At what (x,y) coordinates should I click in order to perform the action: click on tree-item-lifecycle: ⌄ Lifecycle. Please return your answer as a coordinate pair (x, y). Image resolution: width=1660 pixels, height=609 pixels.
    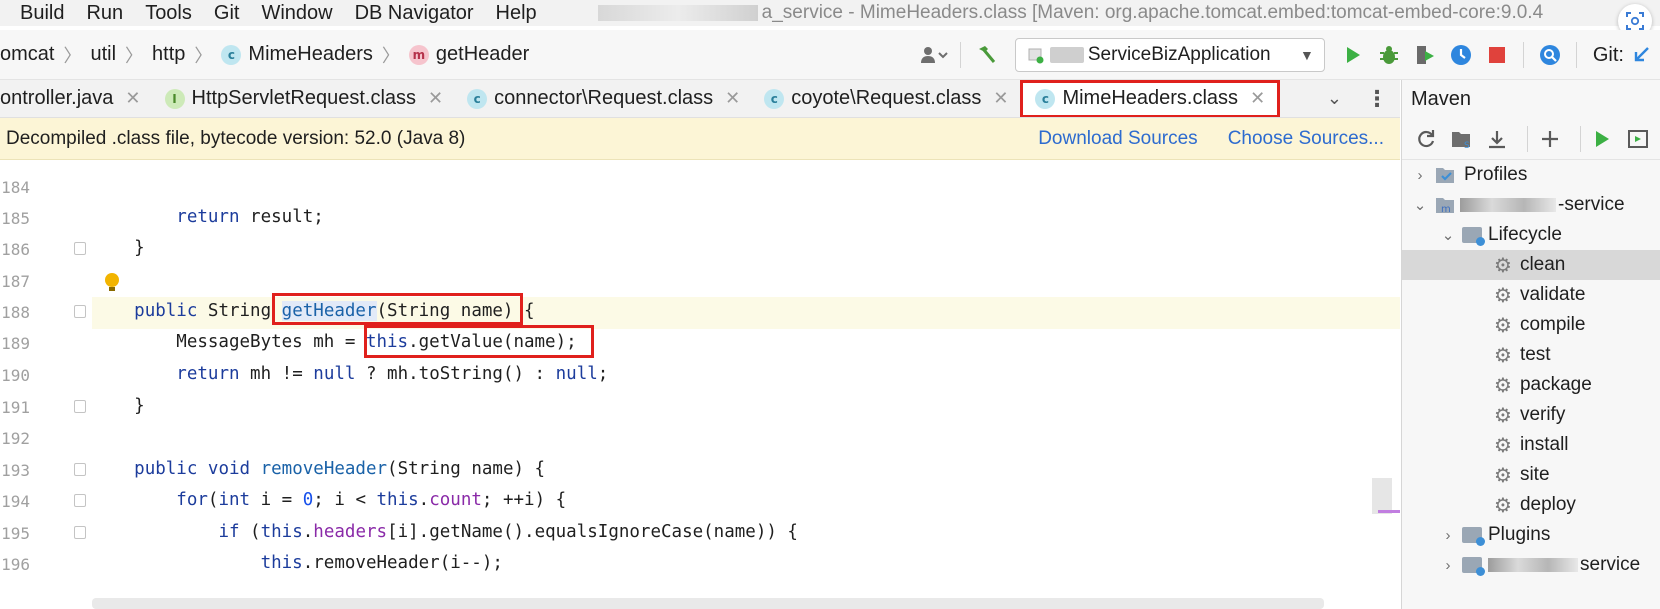
    Looking at the image, I should click on (1531, 235).